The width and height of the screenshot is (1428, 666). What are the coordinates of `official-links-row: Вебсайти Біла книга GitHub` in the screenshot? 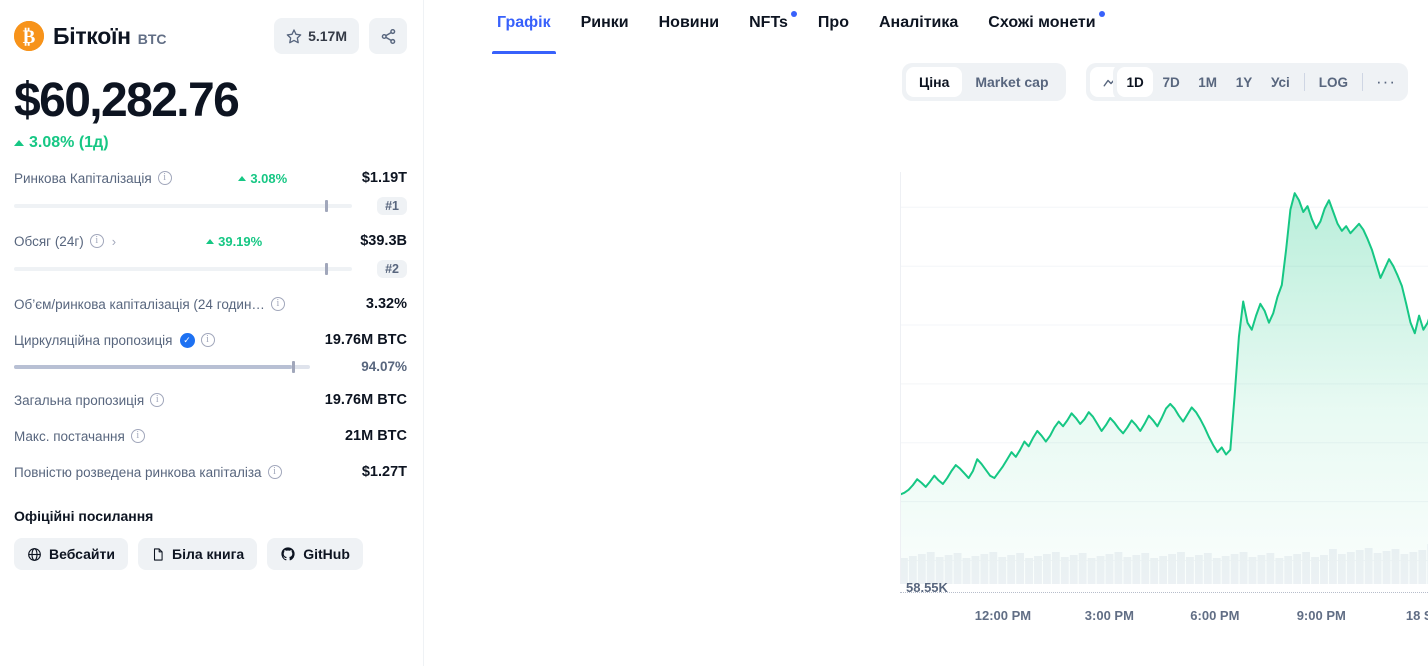 It's located at (210, 554).